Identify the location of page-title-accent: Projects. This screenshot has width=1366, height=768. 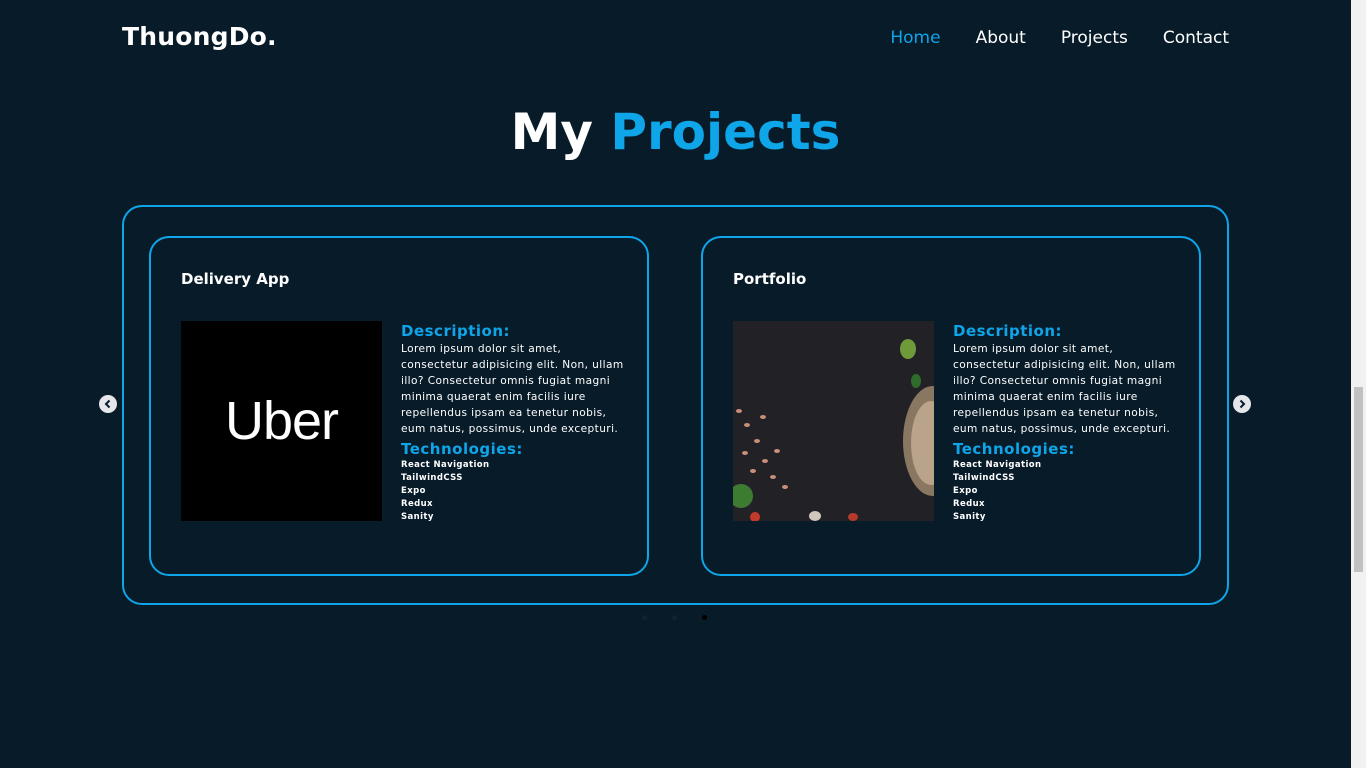
(725, 132).